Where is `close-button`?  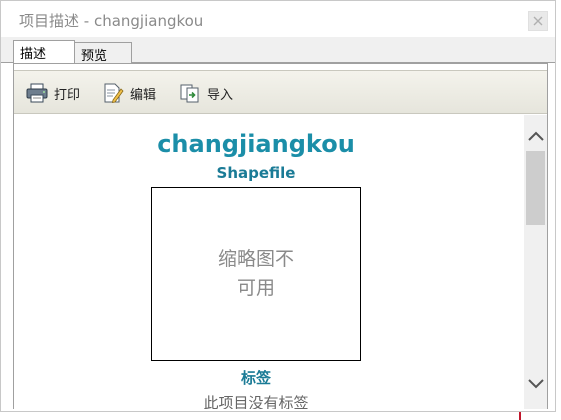
close-button is located at coordinates (538, 21).